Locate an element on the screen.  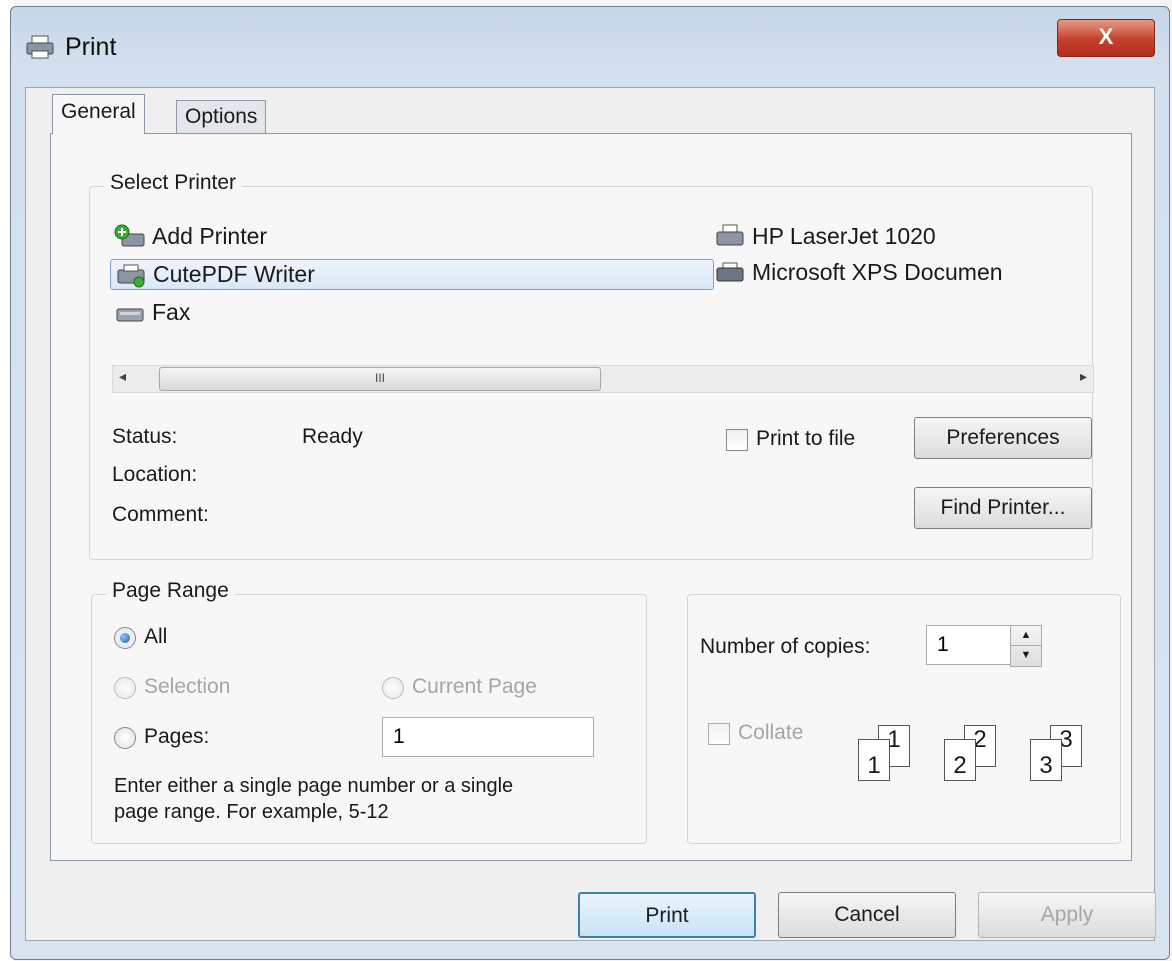
status-value: Ready is located at coordinates (332, 436).